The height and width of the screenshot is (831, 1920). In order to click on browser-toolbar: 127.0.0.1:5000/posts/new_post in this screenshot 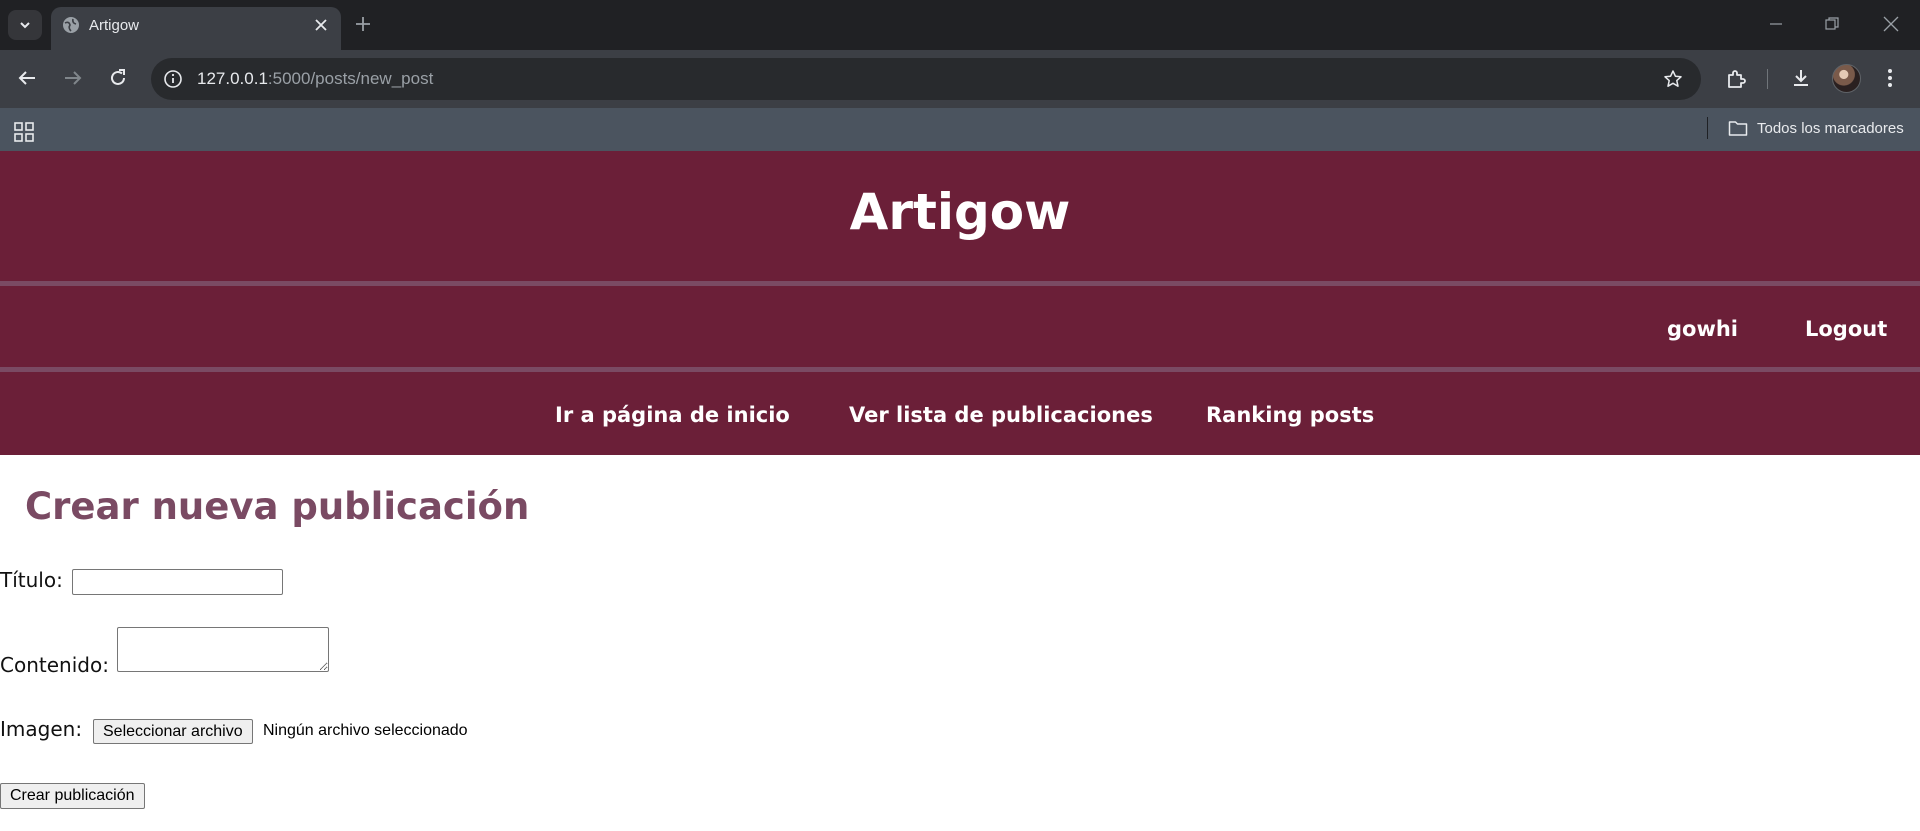, I will do `click(960, 79)`.